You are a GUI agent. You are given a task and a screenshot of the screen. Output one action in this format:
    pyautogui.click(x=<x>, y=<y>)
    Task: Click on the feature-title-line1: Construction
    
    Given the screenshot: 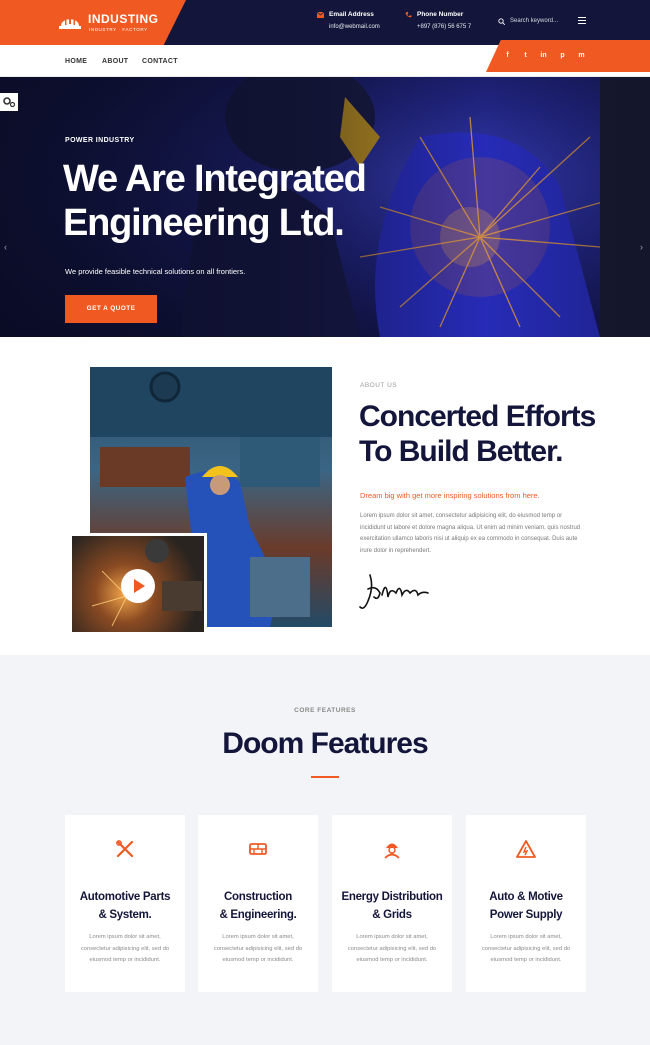 What is the action you would take?
    pyautogui.click(x=258, y=897)
    